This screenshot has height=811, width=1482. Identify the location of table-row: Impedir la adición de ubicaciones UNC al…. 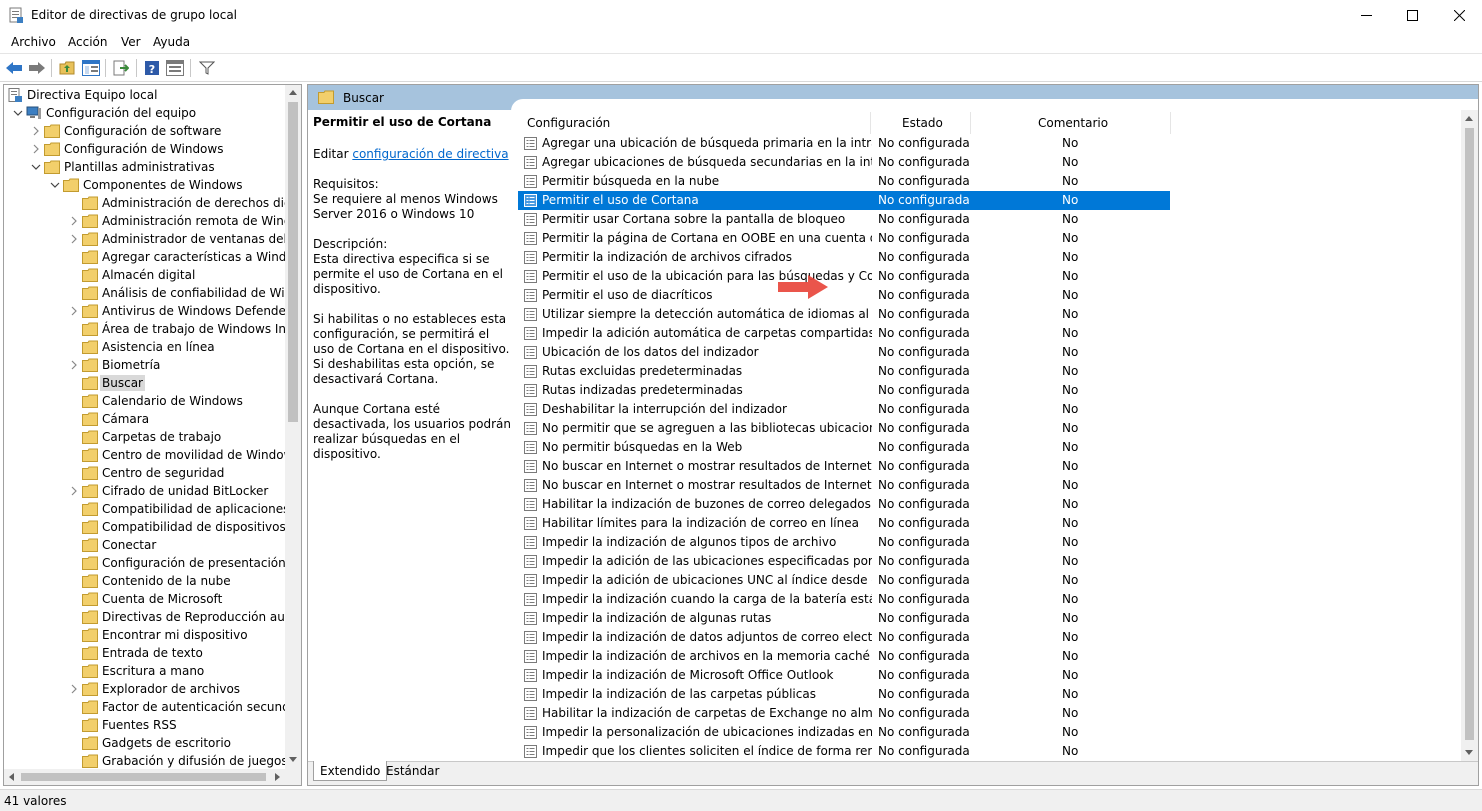
(844, 580).